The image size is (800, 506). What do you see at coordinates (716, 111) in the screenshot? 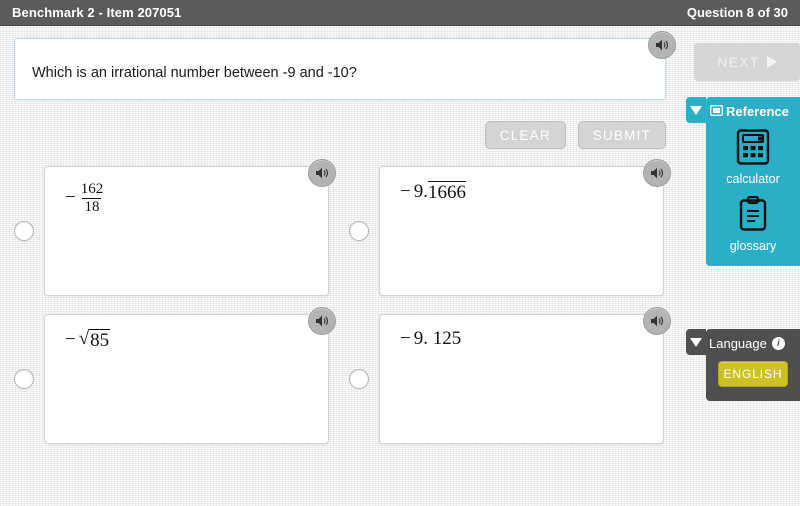
I see `reference-card-icon` at bounding box center [716, 111].